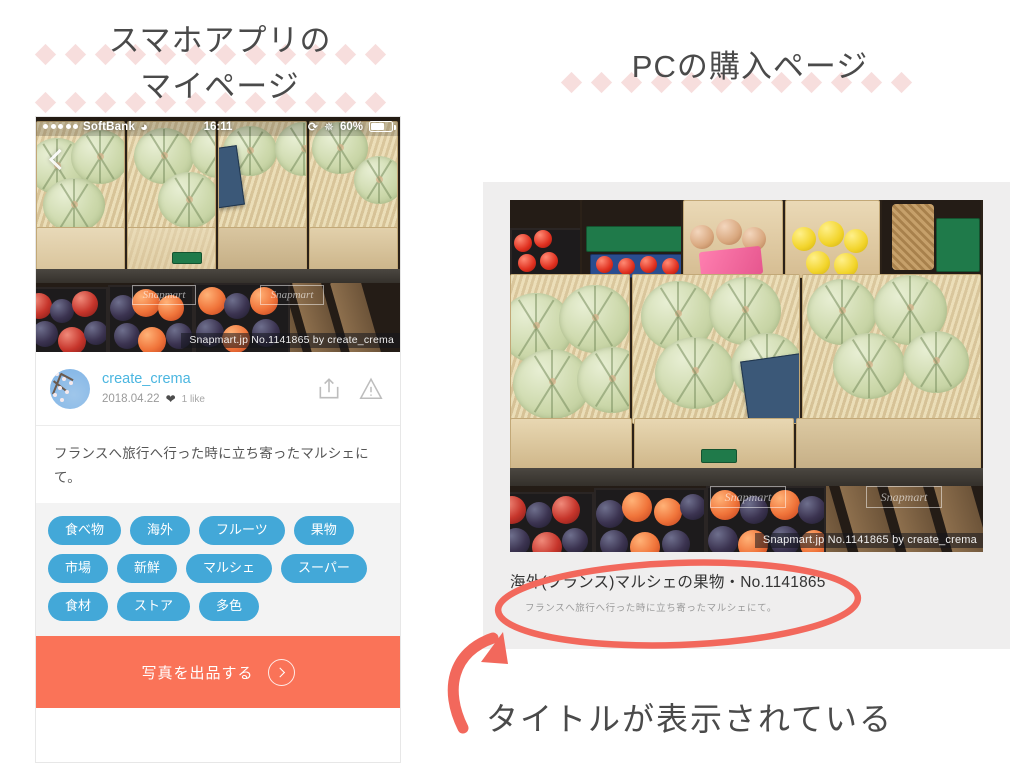 This screenshot has height=768, width=1024. What do you see at coordinates (170, 399) in the screenshot?
I see `heart-icon: ❤` at bounding box center [170, 399].